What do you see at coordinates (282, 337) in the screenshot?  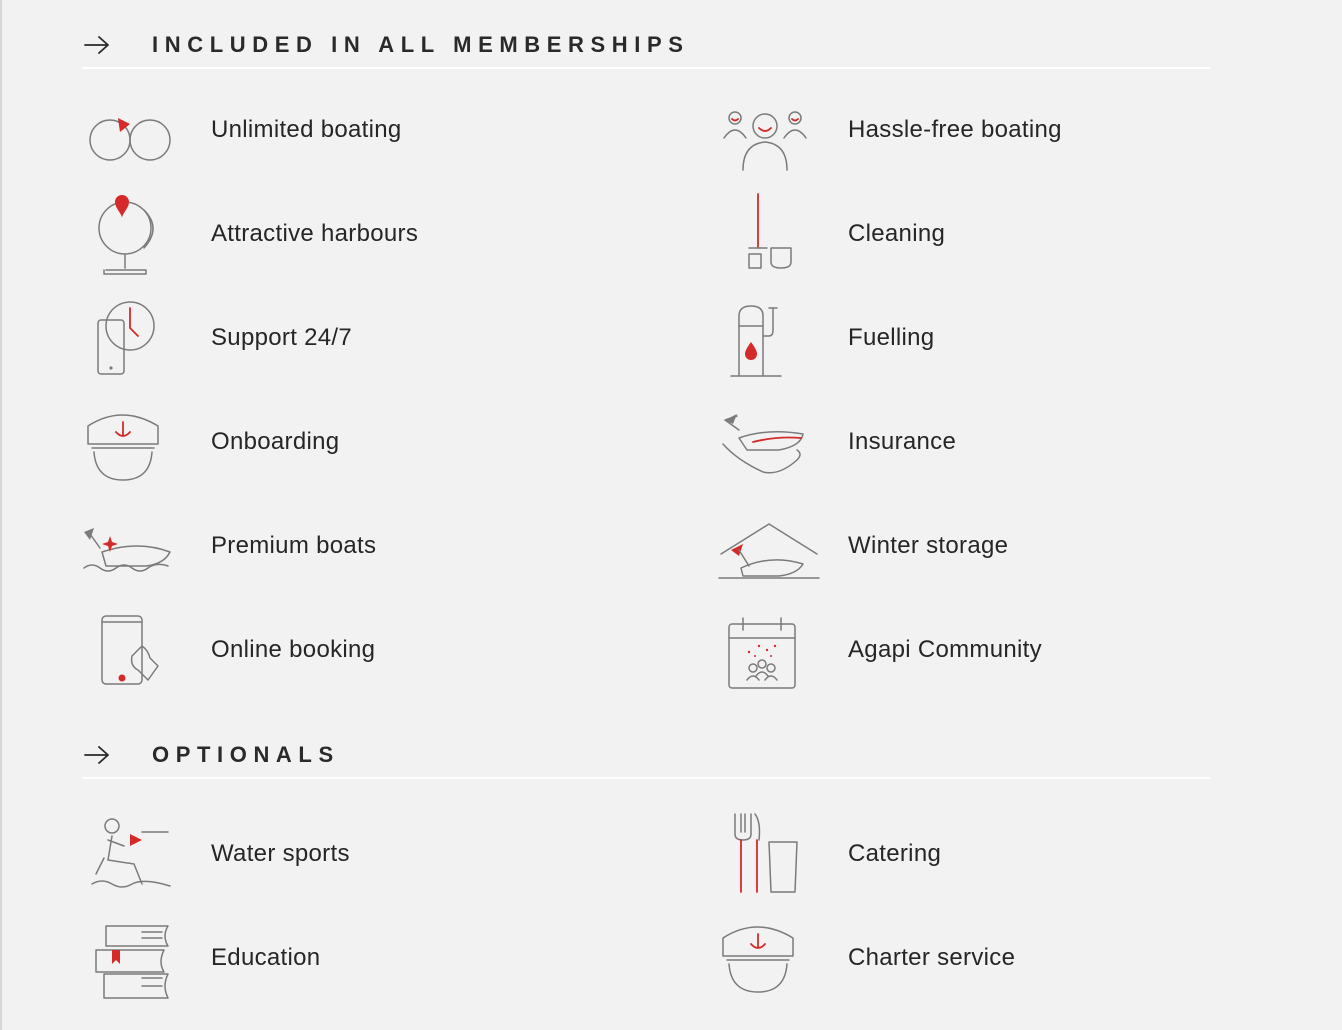 I see `feature-label: Support 24/7` at bounding box center [282, 337].